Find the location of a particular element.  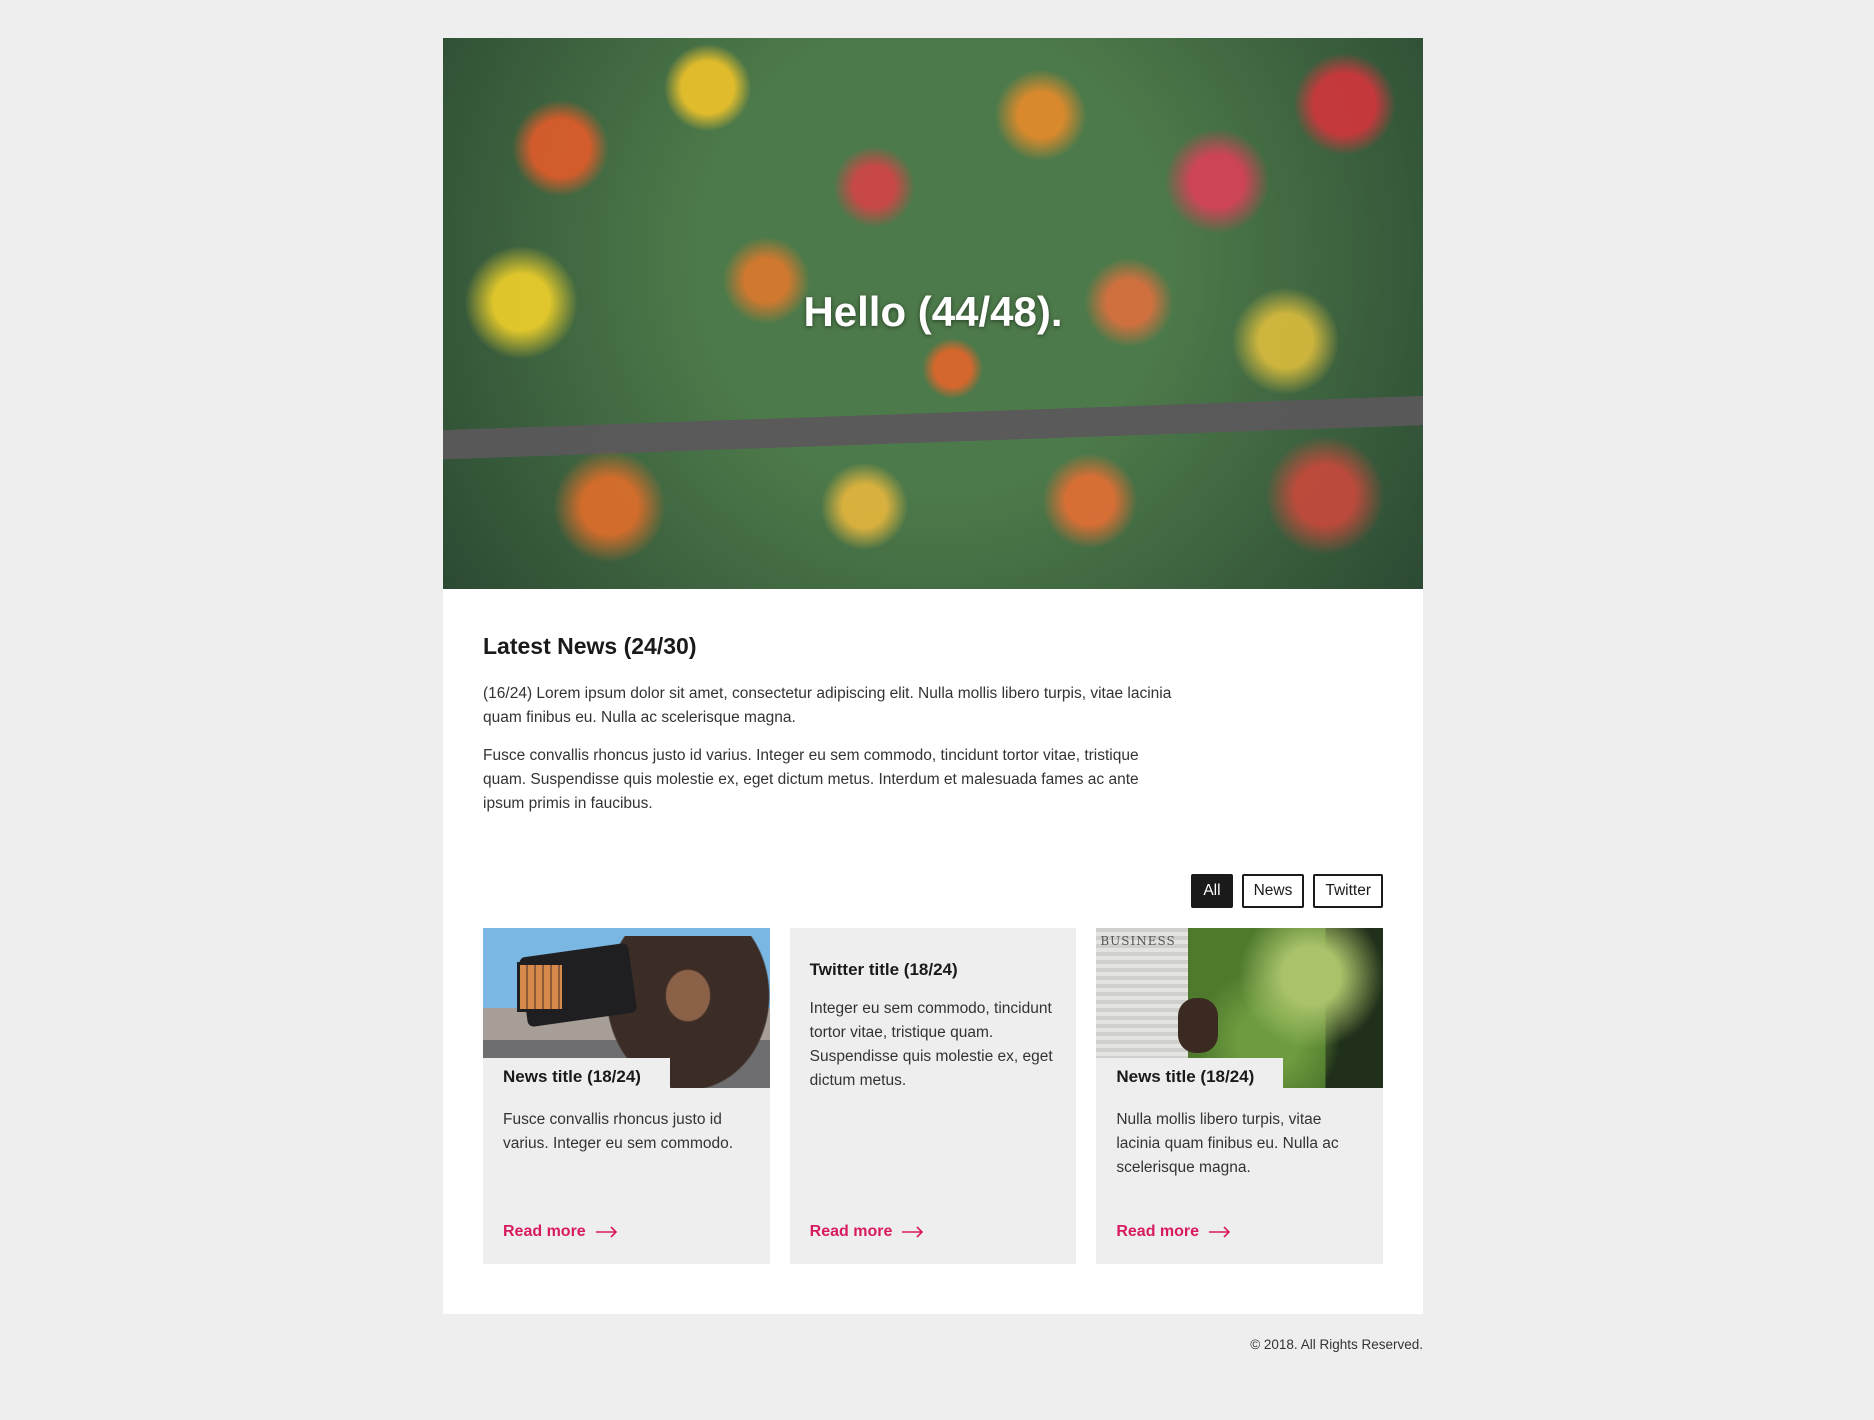

filter-news-button: News is located at coordinates (1273, 891).